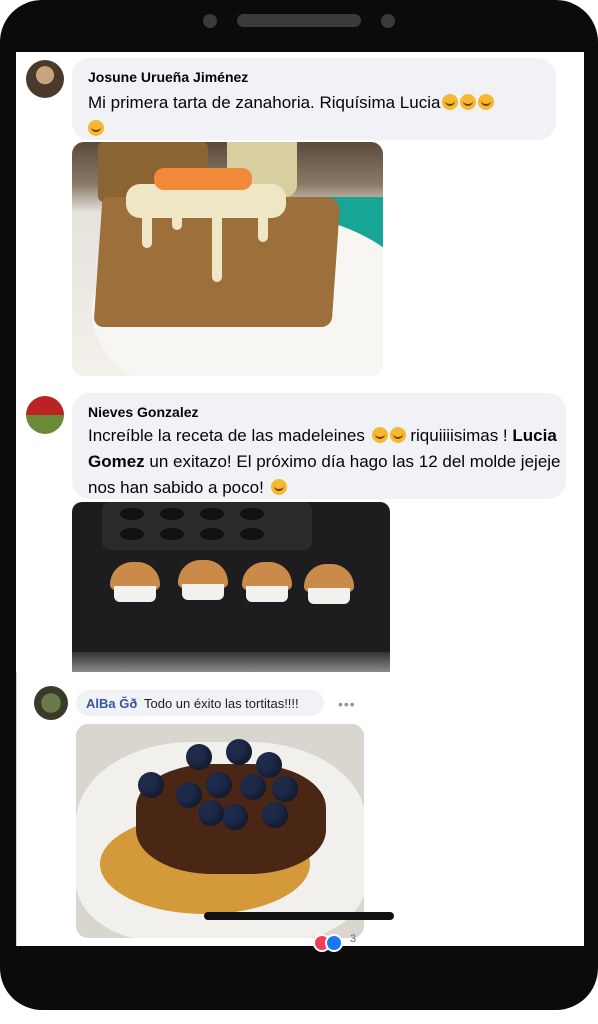 The height and width of the screenshot is (1024, 598). I want to click on speaker-grille, so click(299, 20).